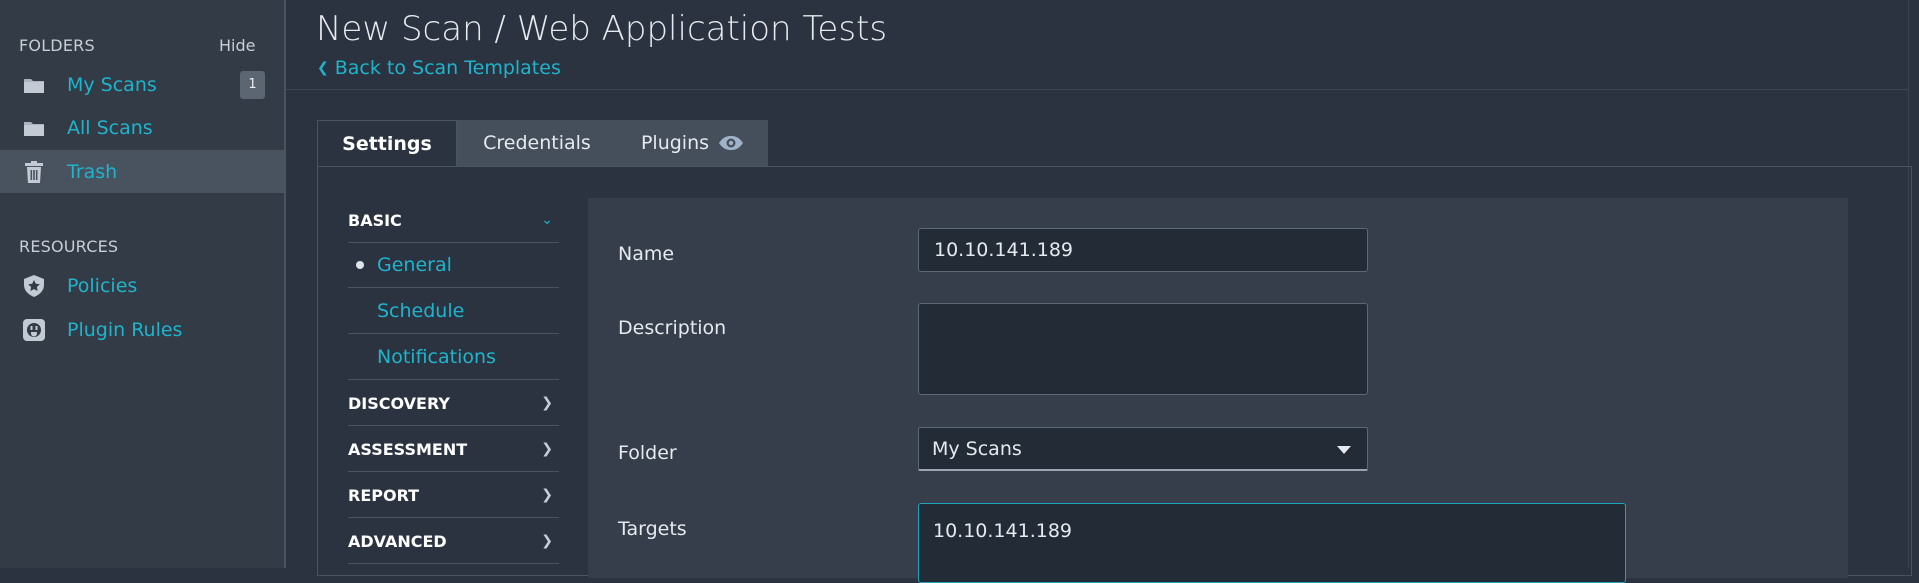  I want to click on folder-select: My Scans, so click(1143, 449).